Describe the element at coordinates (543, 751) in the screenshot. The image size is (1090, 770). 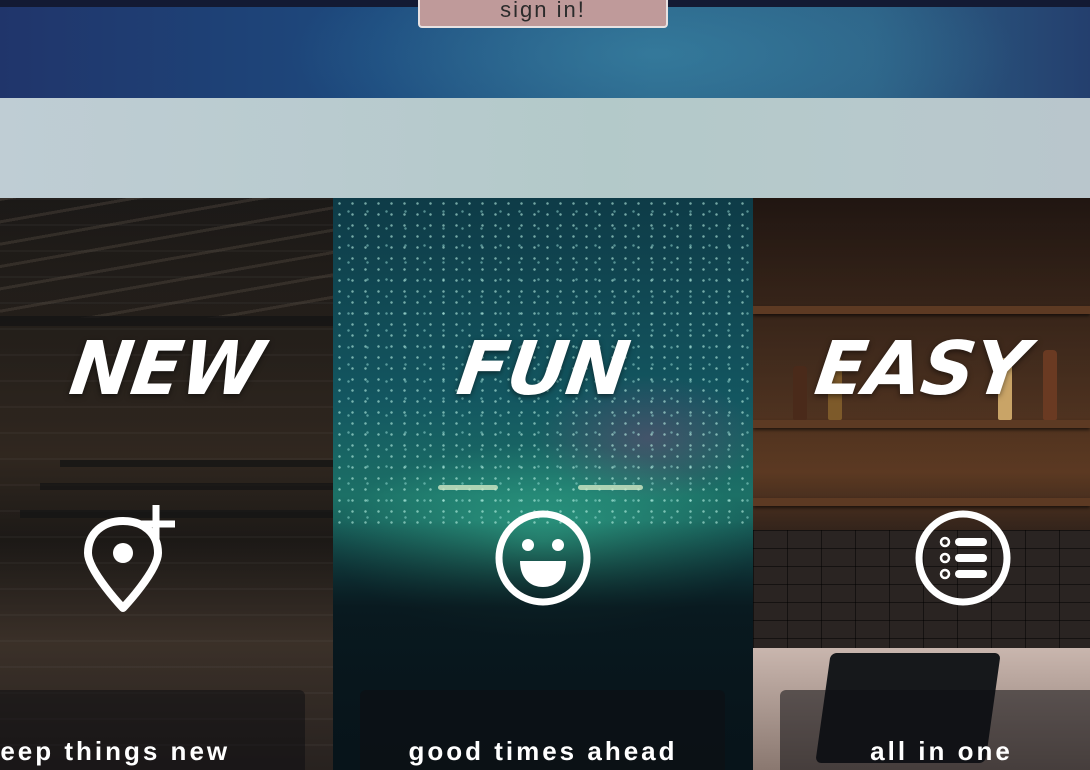
I see `panel-caption: good times ahead` at that location.